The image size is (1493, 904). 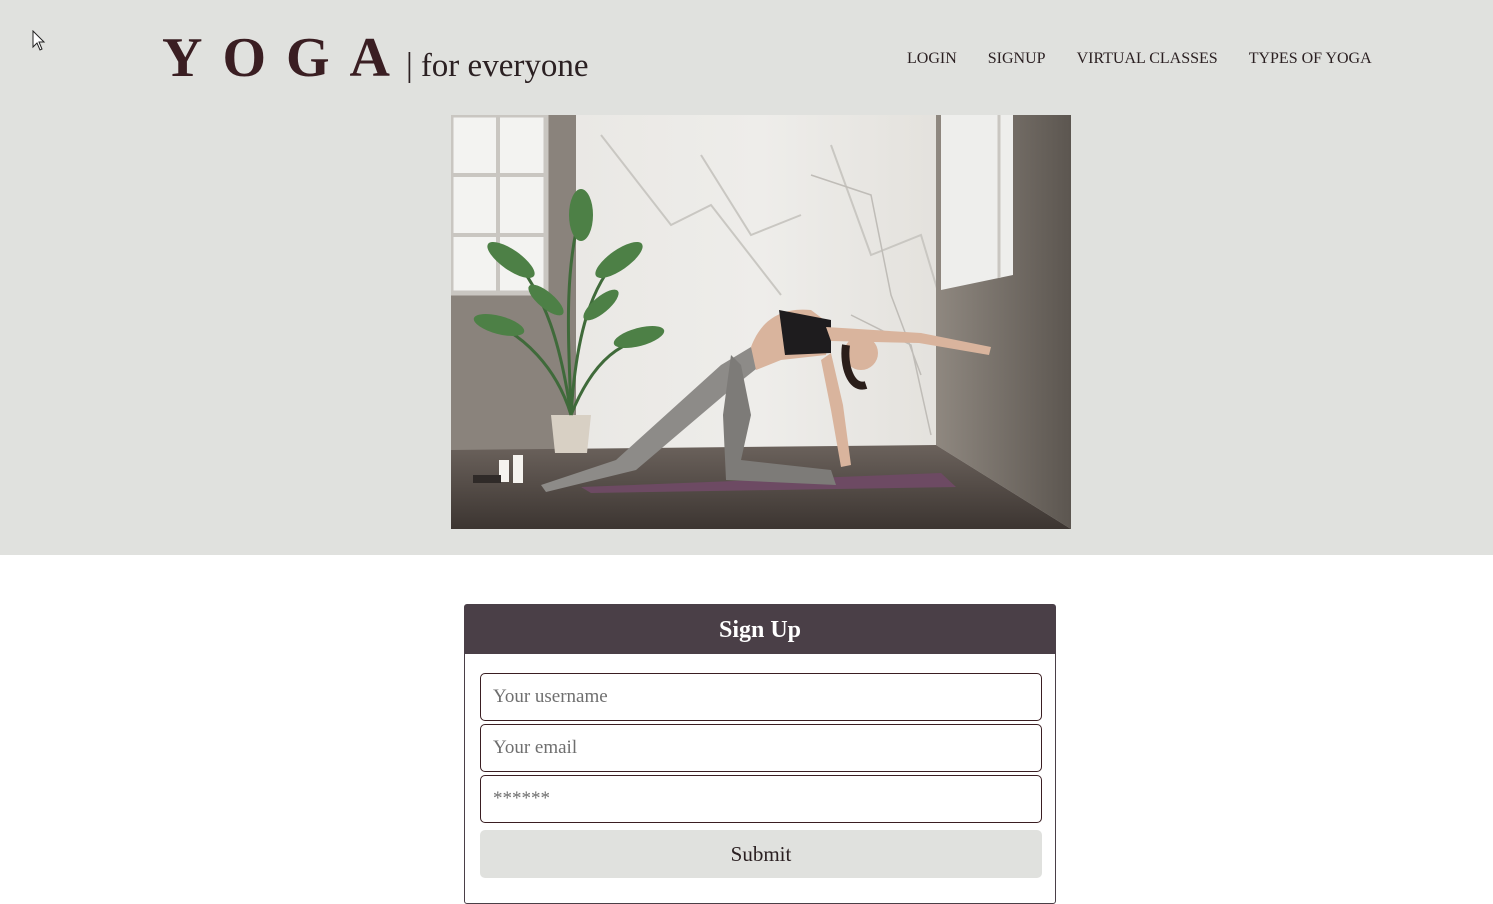 I want to click on email-input, so click(x=761, y=748).